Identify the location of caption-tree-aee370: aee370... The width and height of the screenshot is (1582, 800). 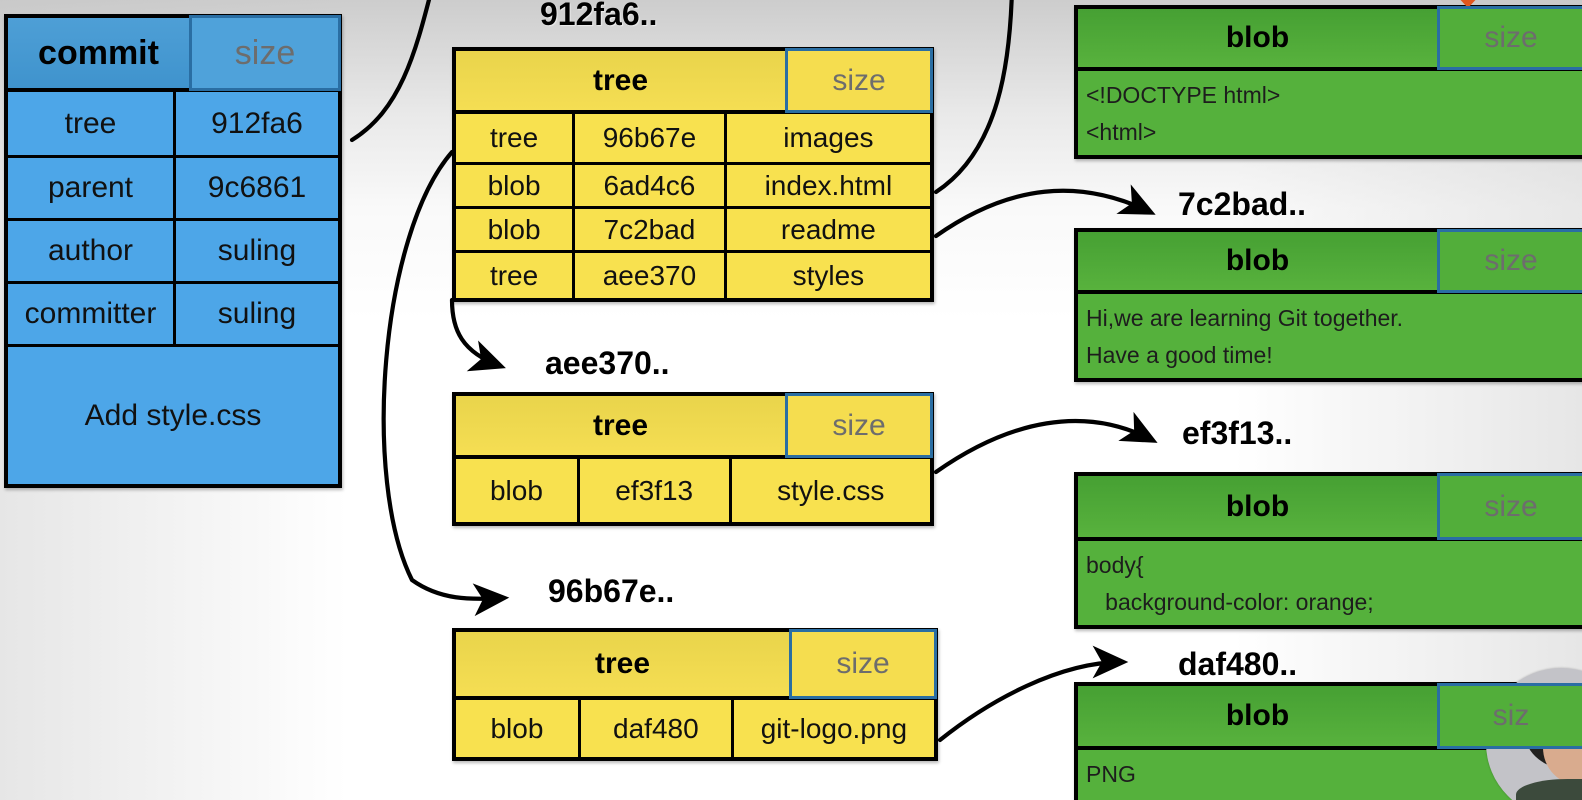
(607, 363).